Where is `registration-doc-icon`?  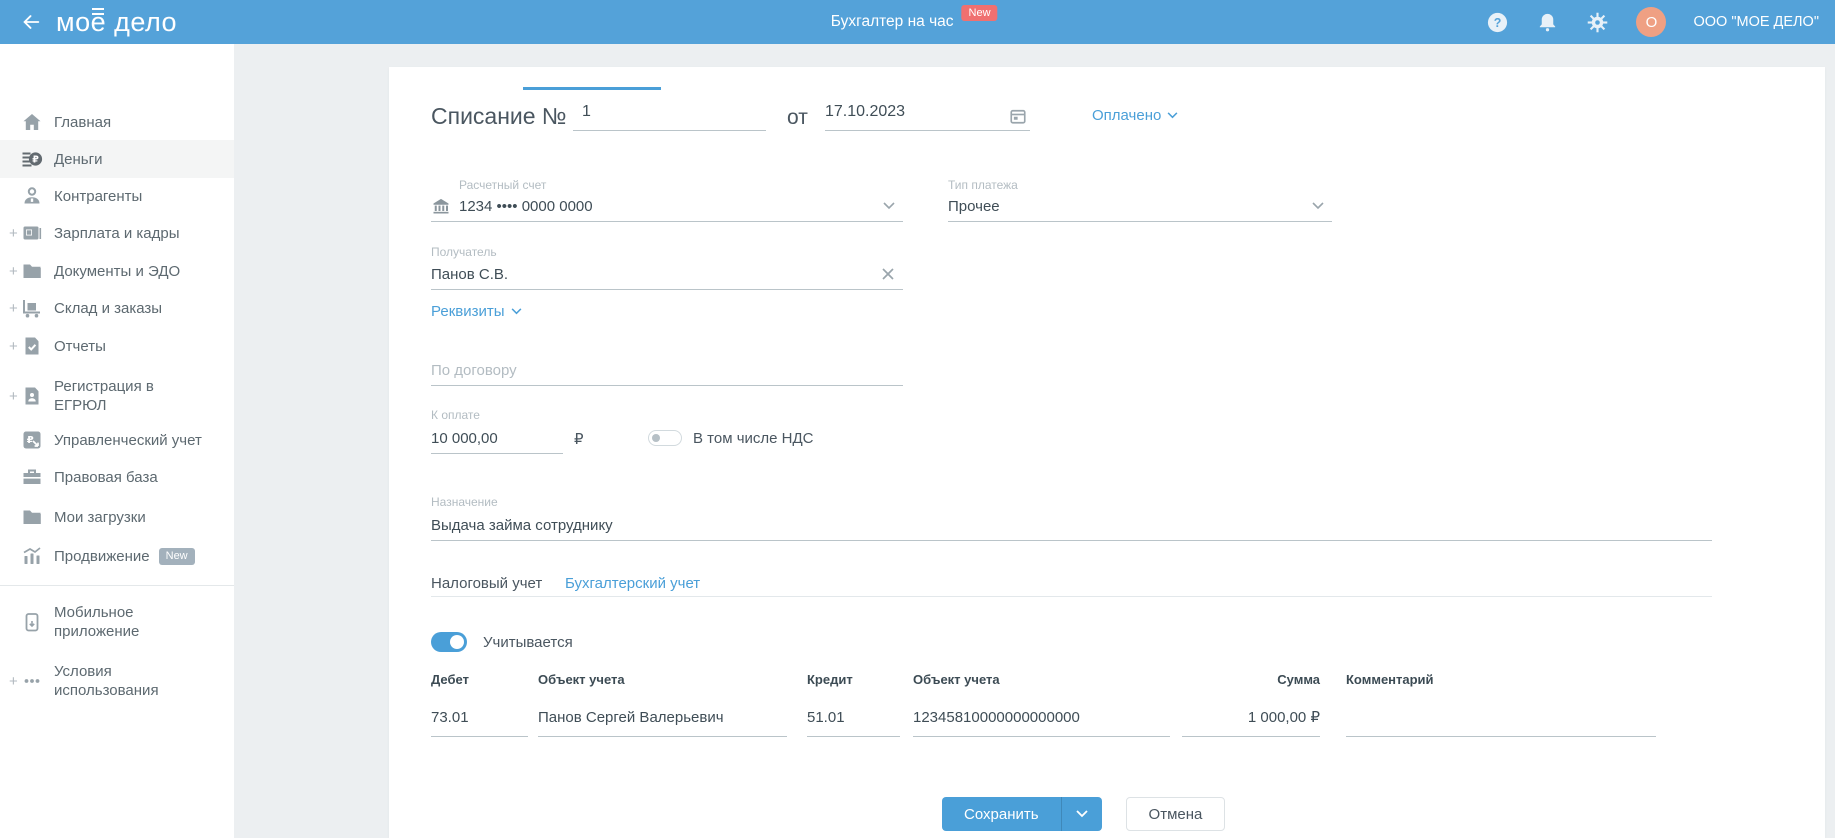
registration-doc-icon is located at coordinates (32, 396).